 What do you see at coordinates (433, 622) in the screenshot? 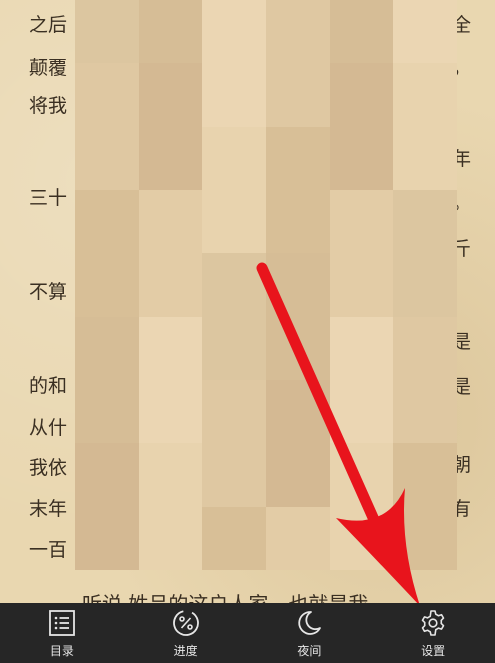
I see `gear-icon` at bounding box center [433, 622].